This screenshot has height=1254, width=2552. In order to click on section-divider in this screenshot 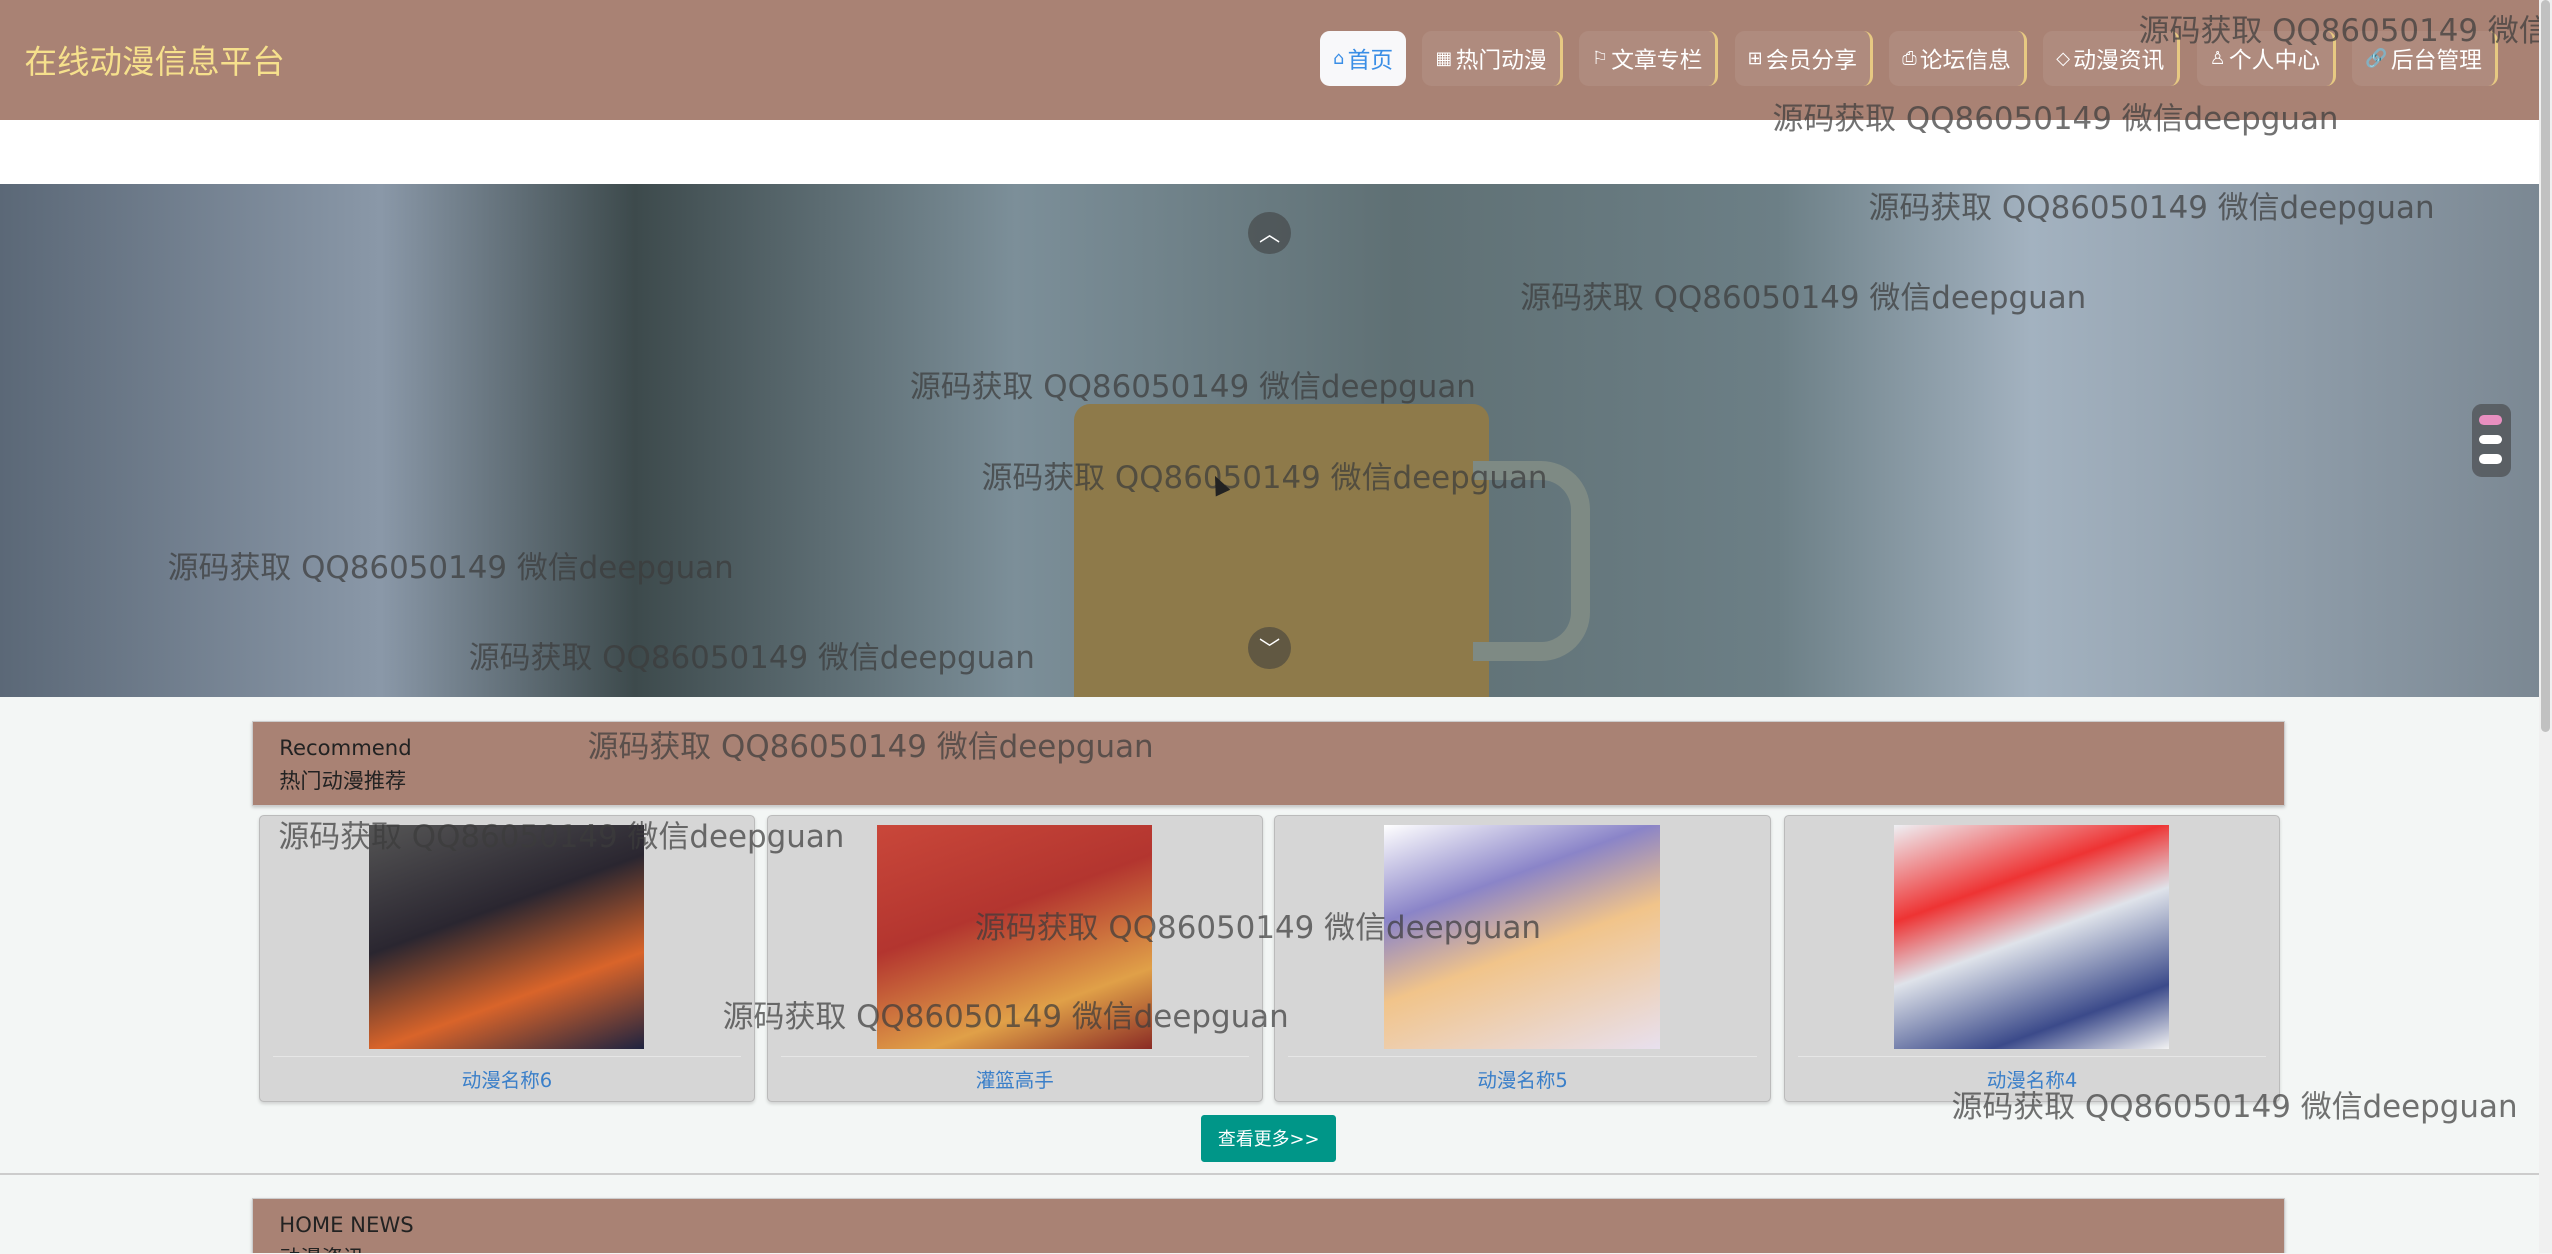, I will do `click(1270, 1174)`.